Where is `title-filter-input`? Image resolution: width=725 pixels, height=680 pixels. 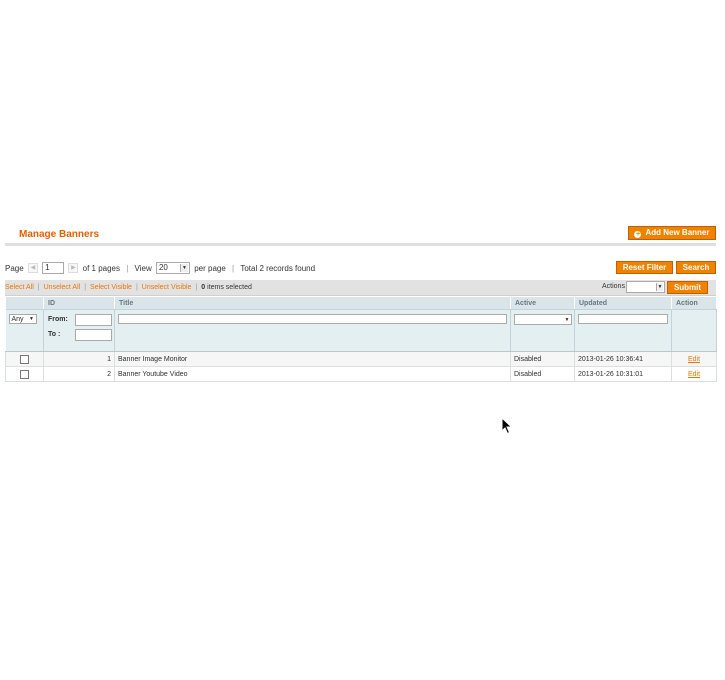
title-filter-input is located at coordinates (312, 319).